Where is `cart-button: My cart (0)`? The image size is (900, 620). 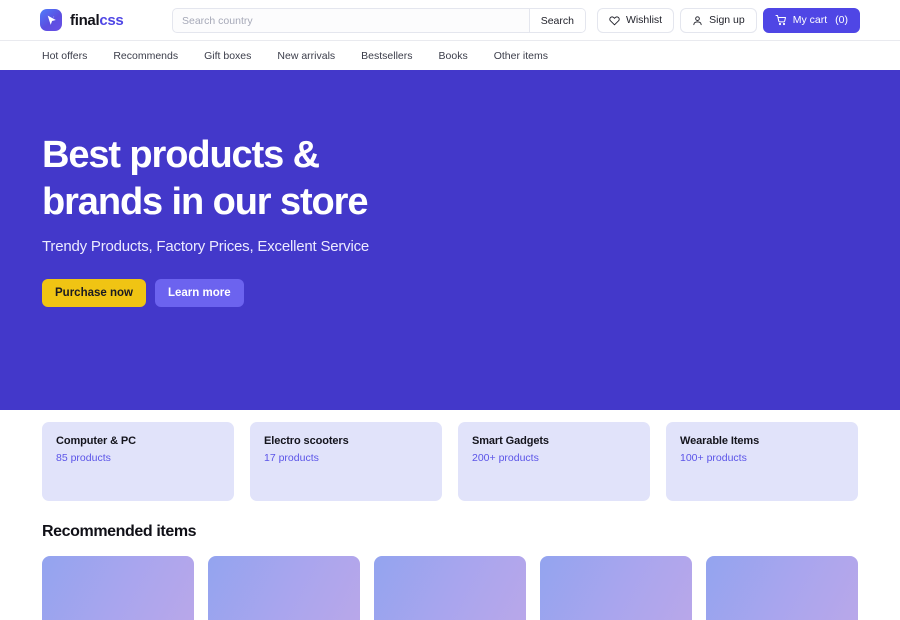 cart-button: My cart (0) is located at coordinates (811, 20).